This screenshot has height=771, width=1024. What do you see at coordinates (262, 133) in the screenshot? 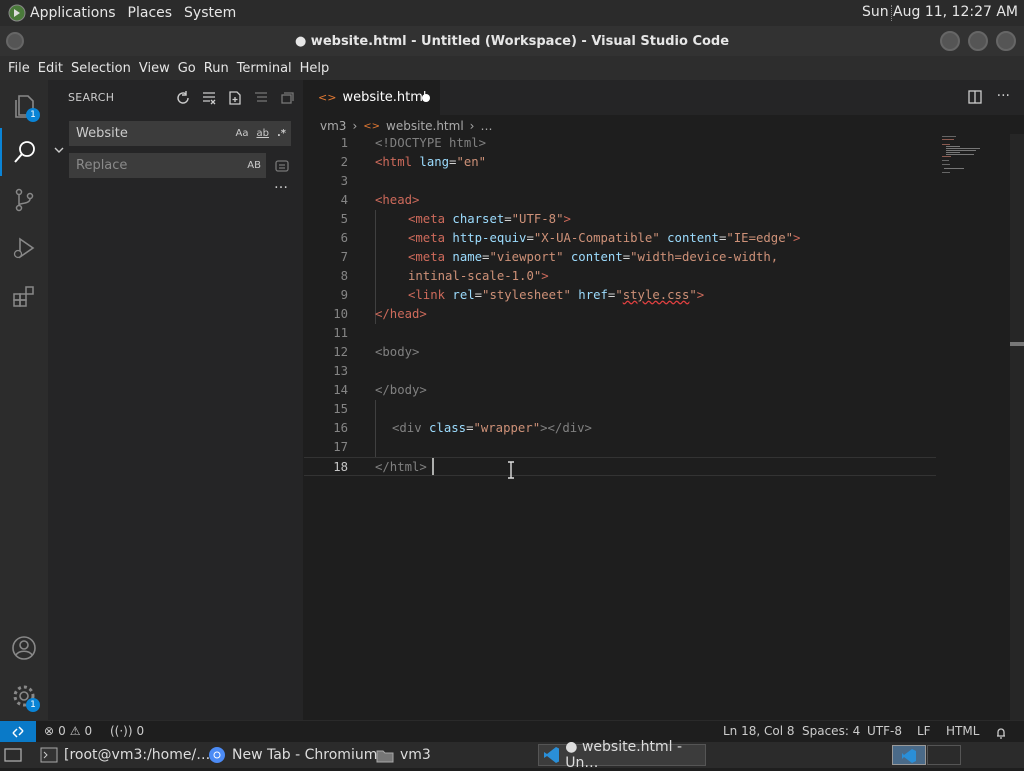
I see `match-whole-word-toggle: ab` at bounding box center [262, 133].